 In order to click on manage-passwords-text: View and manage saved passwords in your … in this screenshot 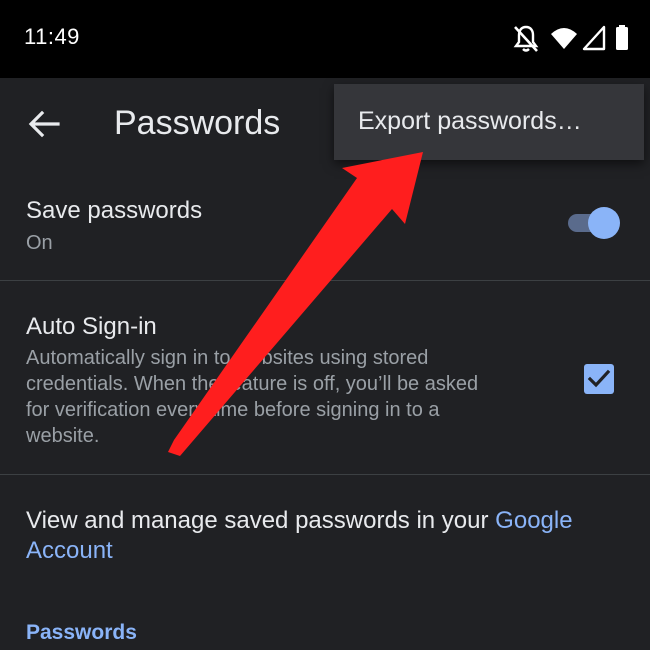, I will do `click(326, 536)`.